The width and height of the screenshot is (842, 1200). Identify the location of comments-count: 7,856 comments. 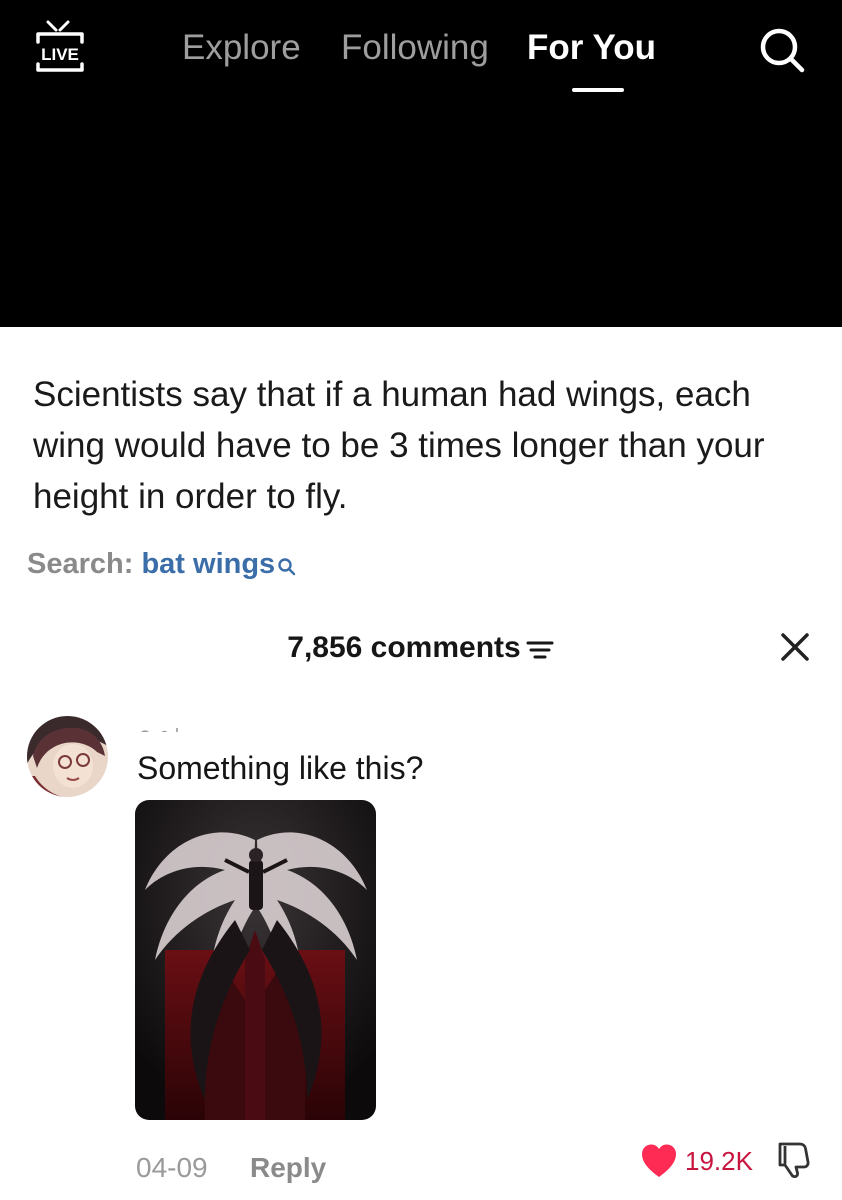
(404, 647).